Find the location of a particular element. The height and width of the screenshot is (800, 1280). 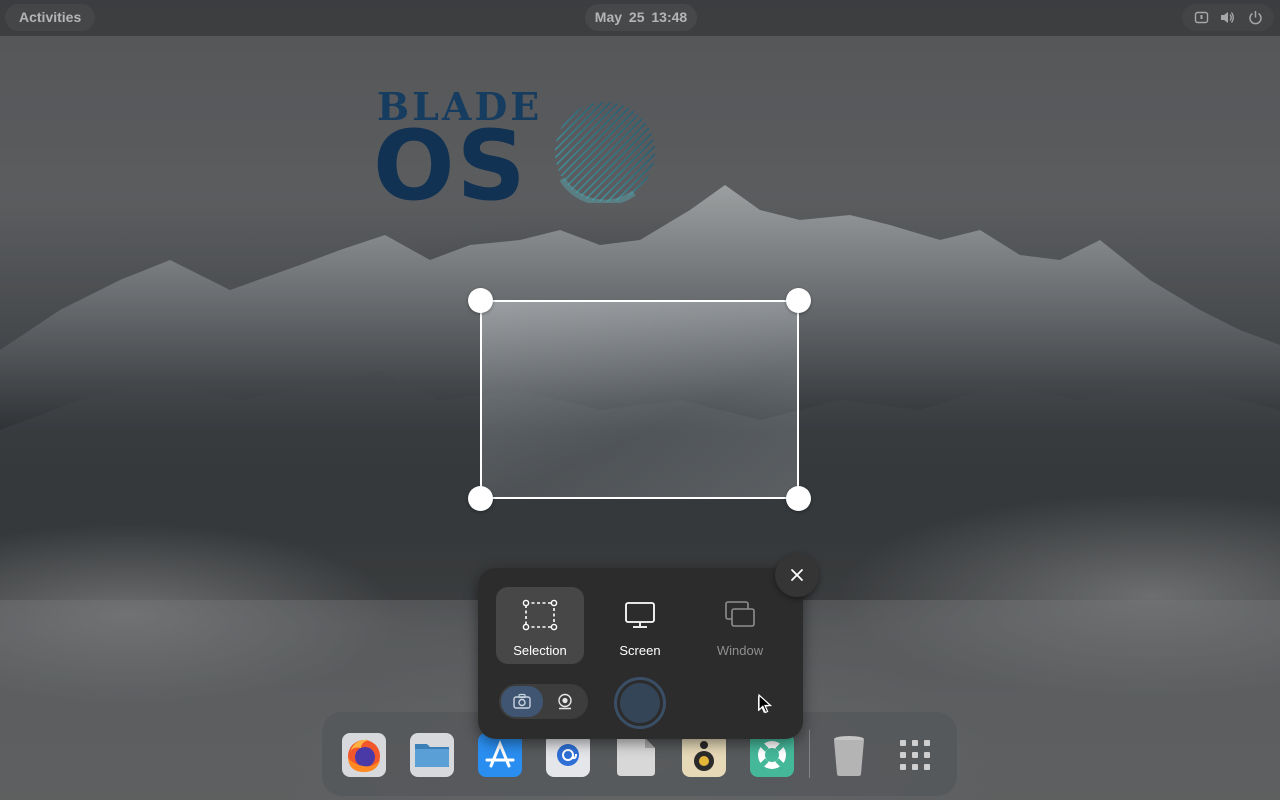

capture-type-toggle is located at coordinates (543, 701).